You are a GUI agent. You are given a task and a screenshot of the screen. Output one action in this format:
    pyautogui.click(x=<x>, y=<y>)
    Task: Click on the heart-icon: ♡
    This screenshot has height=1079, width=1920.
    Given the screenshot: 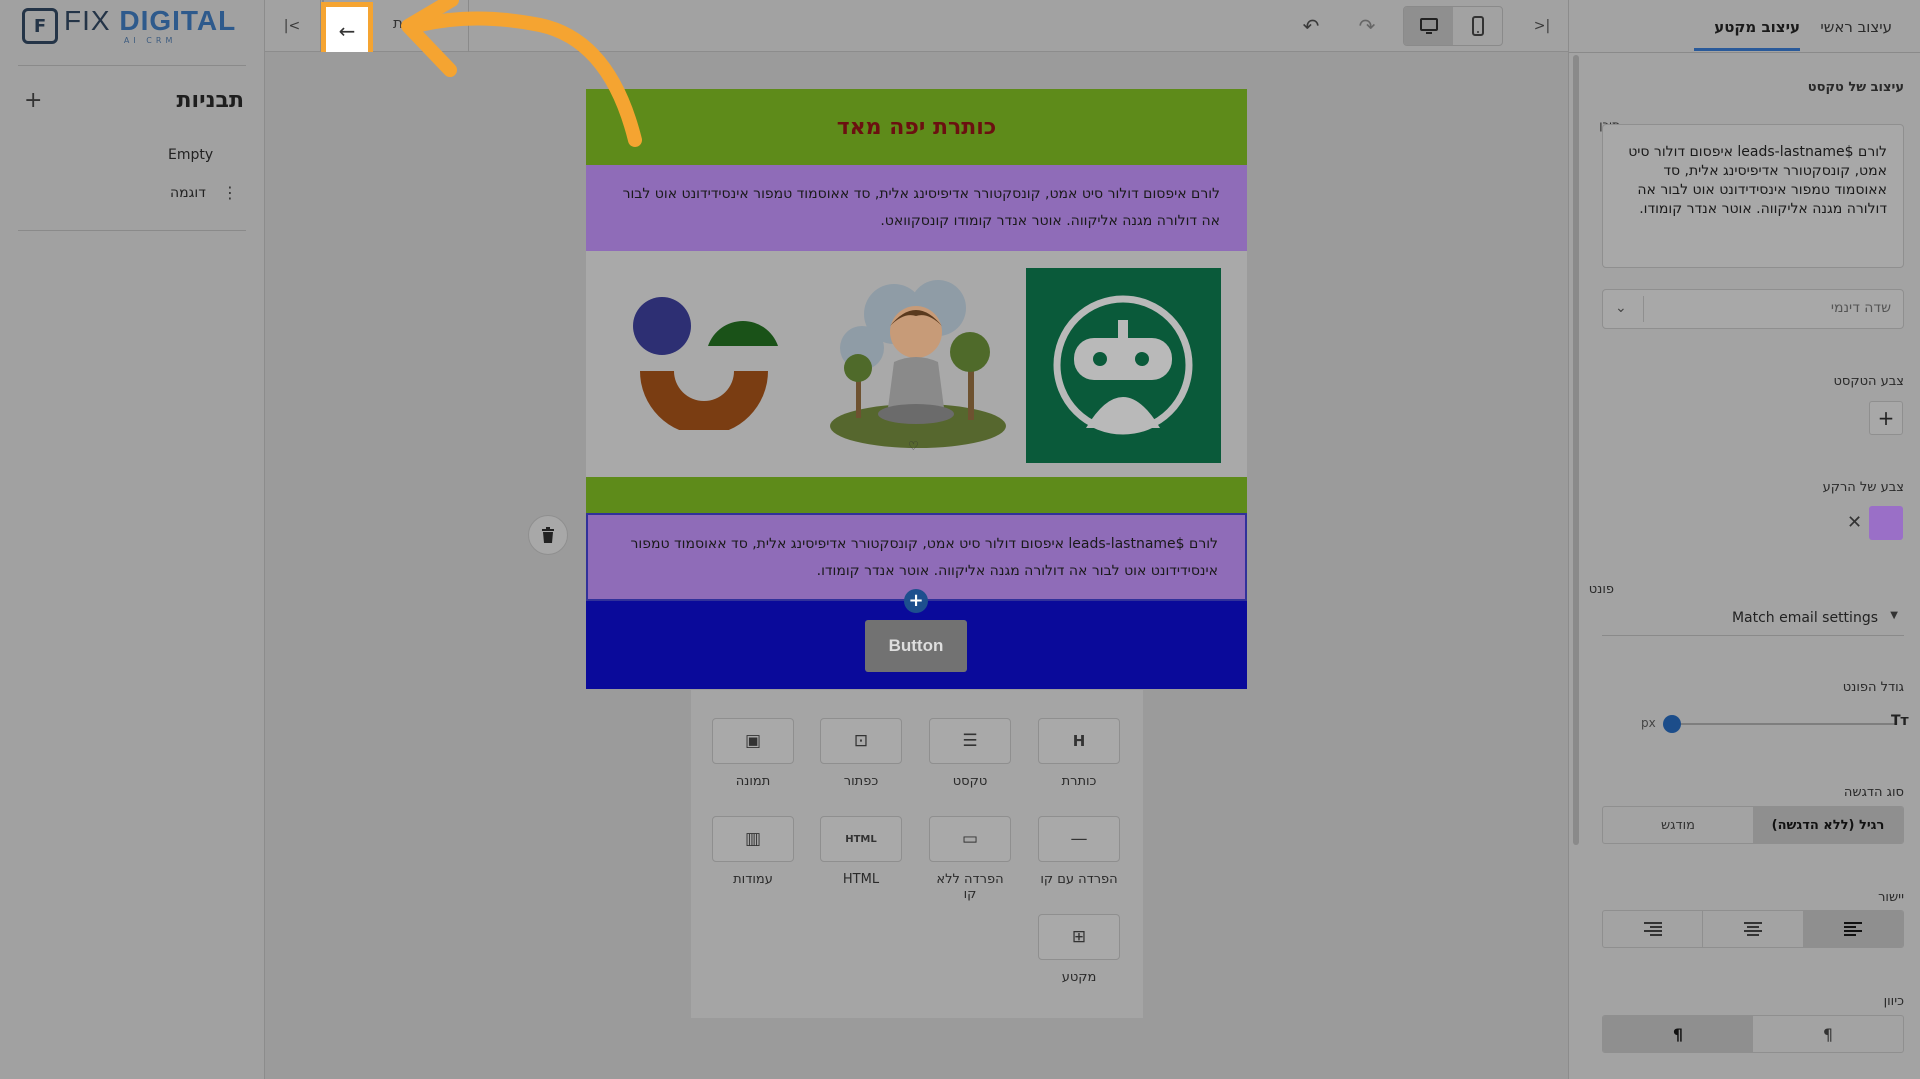 What is the action you would take?
    pyautogui.click(x=913, y=446)
    